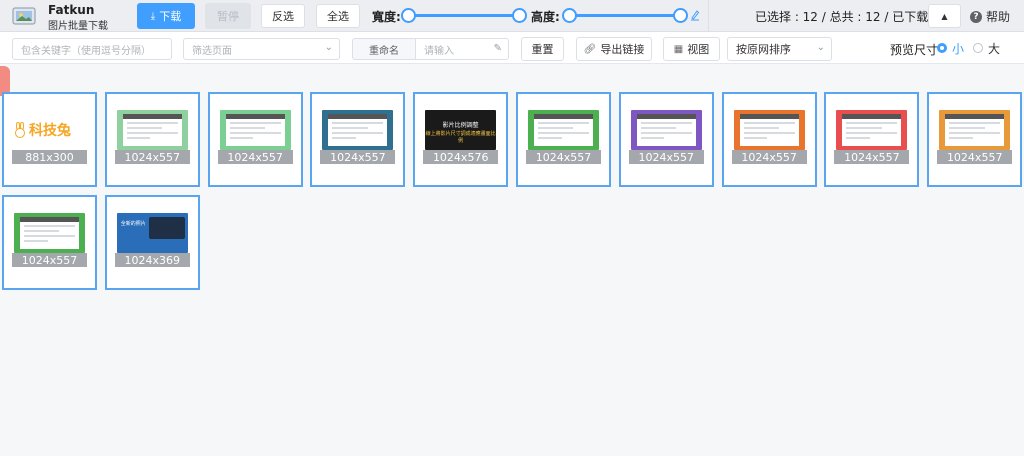  Describe the element at coordinates (152, 260) in the screenshot. I see `image-size-label: 1024x369` at that location.